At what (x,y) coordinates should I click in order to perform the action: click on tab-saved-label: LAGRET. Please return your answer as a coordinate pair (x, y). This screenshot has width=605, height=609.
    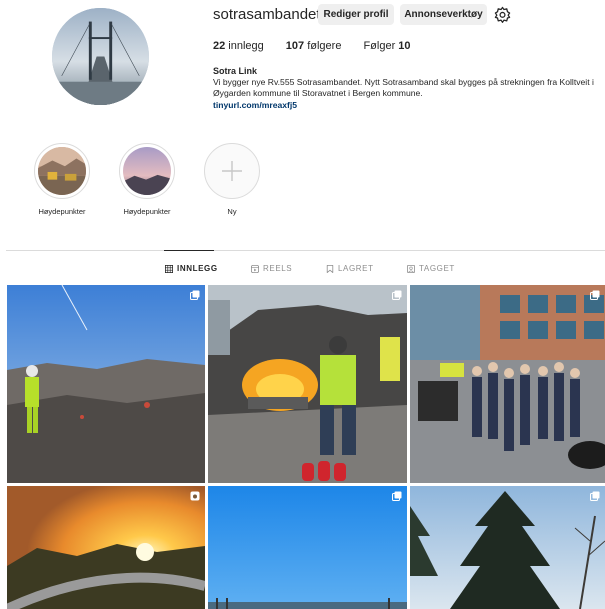
    Looking at the image, I should click on (356, 268).